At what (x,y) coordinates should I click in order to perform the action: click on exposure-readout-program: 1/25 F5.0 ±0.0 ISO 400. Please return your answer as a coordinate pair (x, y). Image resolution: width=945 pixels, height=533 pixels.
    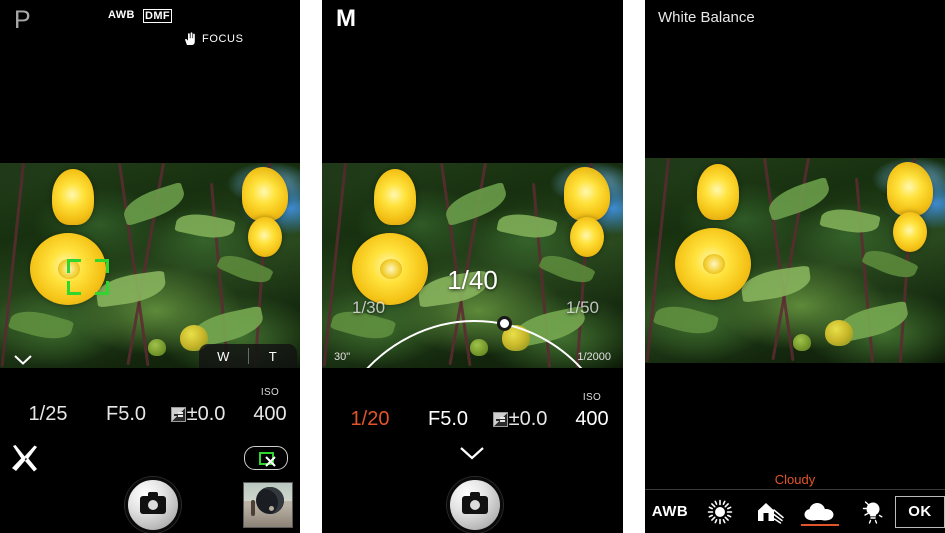
    Looking at the image, I should click on (150, 406).